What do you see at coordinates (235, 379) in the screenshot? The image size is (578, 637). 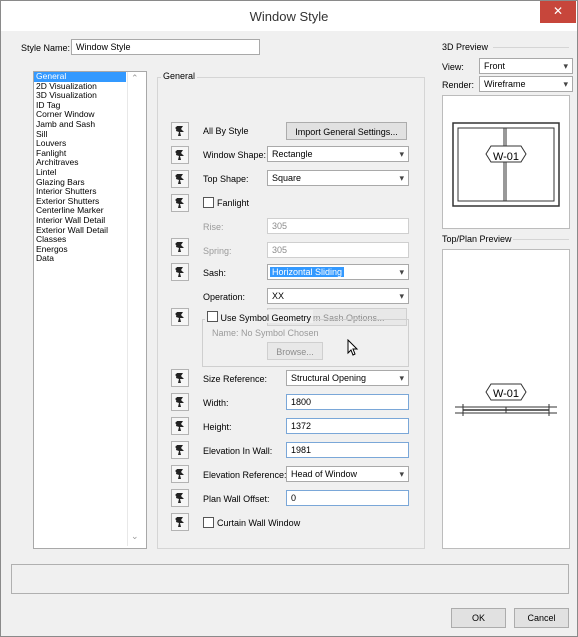 I see `size-reference-label: Size Reference:` at bounding box center [235, 379].